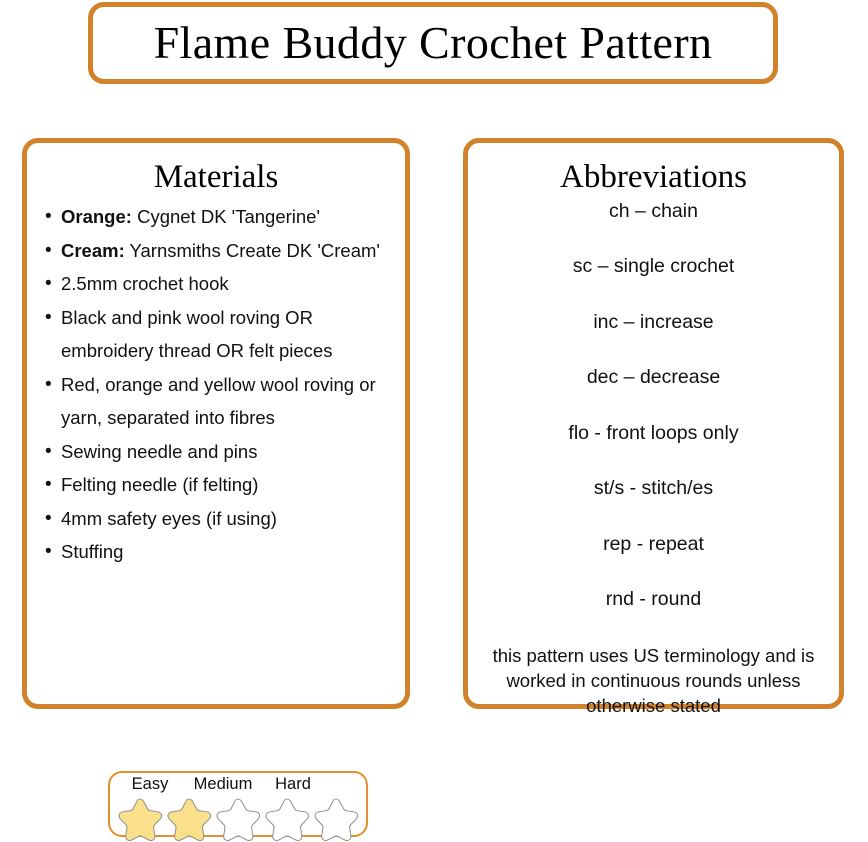  What do you see at coordinates (96, 216) in the screenshot?
I see `materials-item-label: Orange:` at bounding box center [96, 216].